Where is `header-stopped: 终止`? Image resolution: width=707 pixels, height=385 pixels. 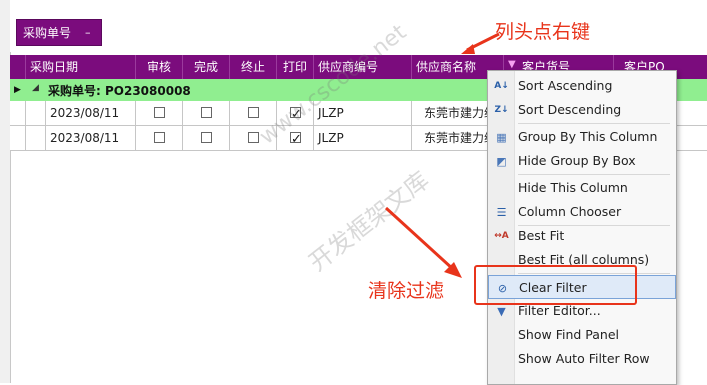 header-stopped: 终止 is located at coordinates (253, 67).